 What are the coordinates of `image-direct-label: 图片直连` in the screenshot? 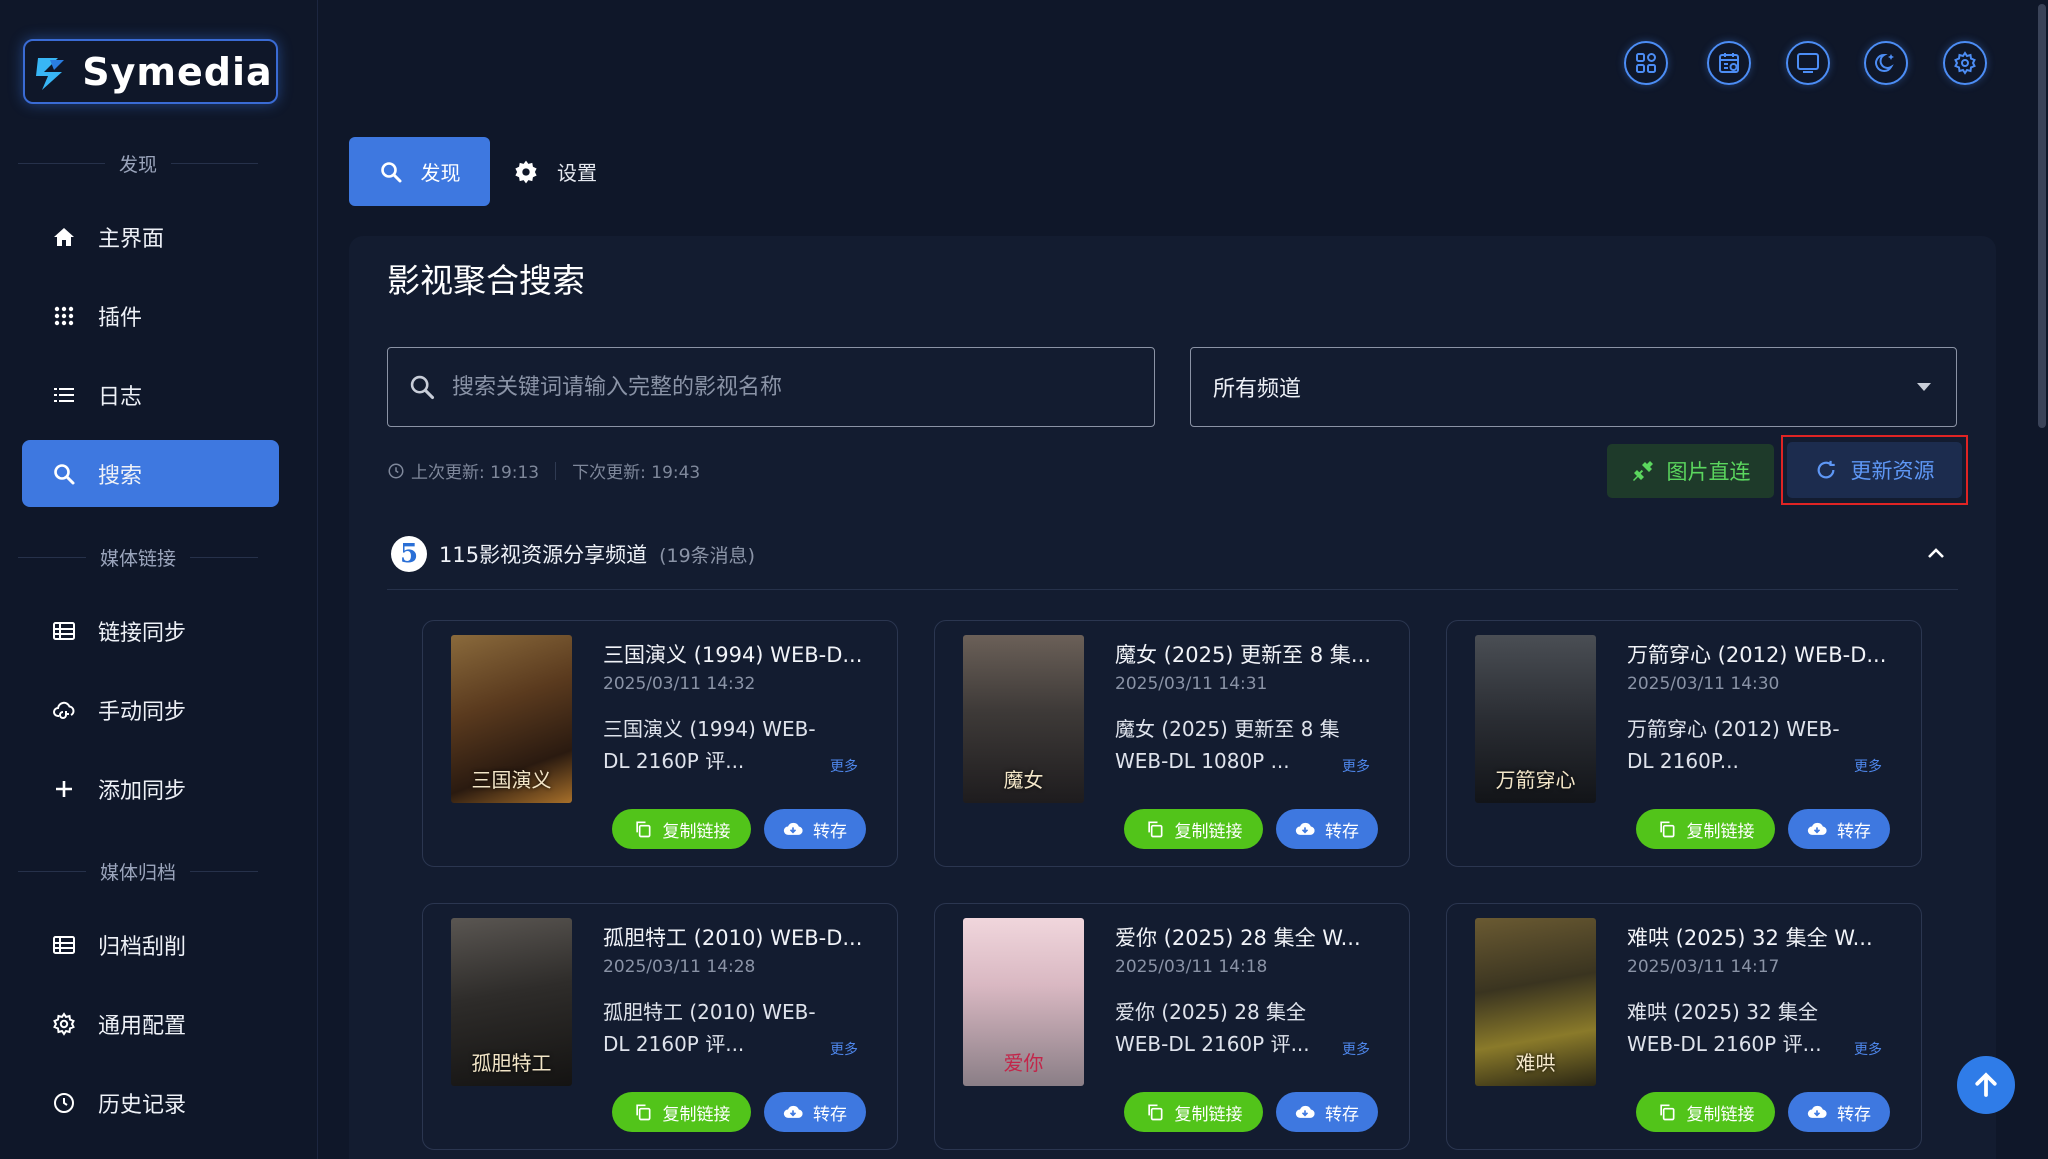 It's located at (1708, 472).